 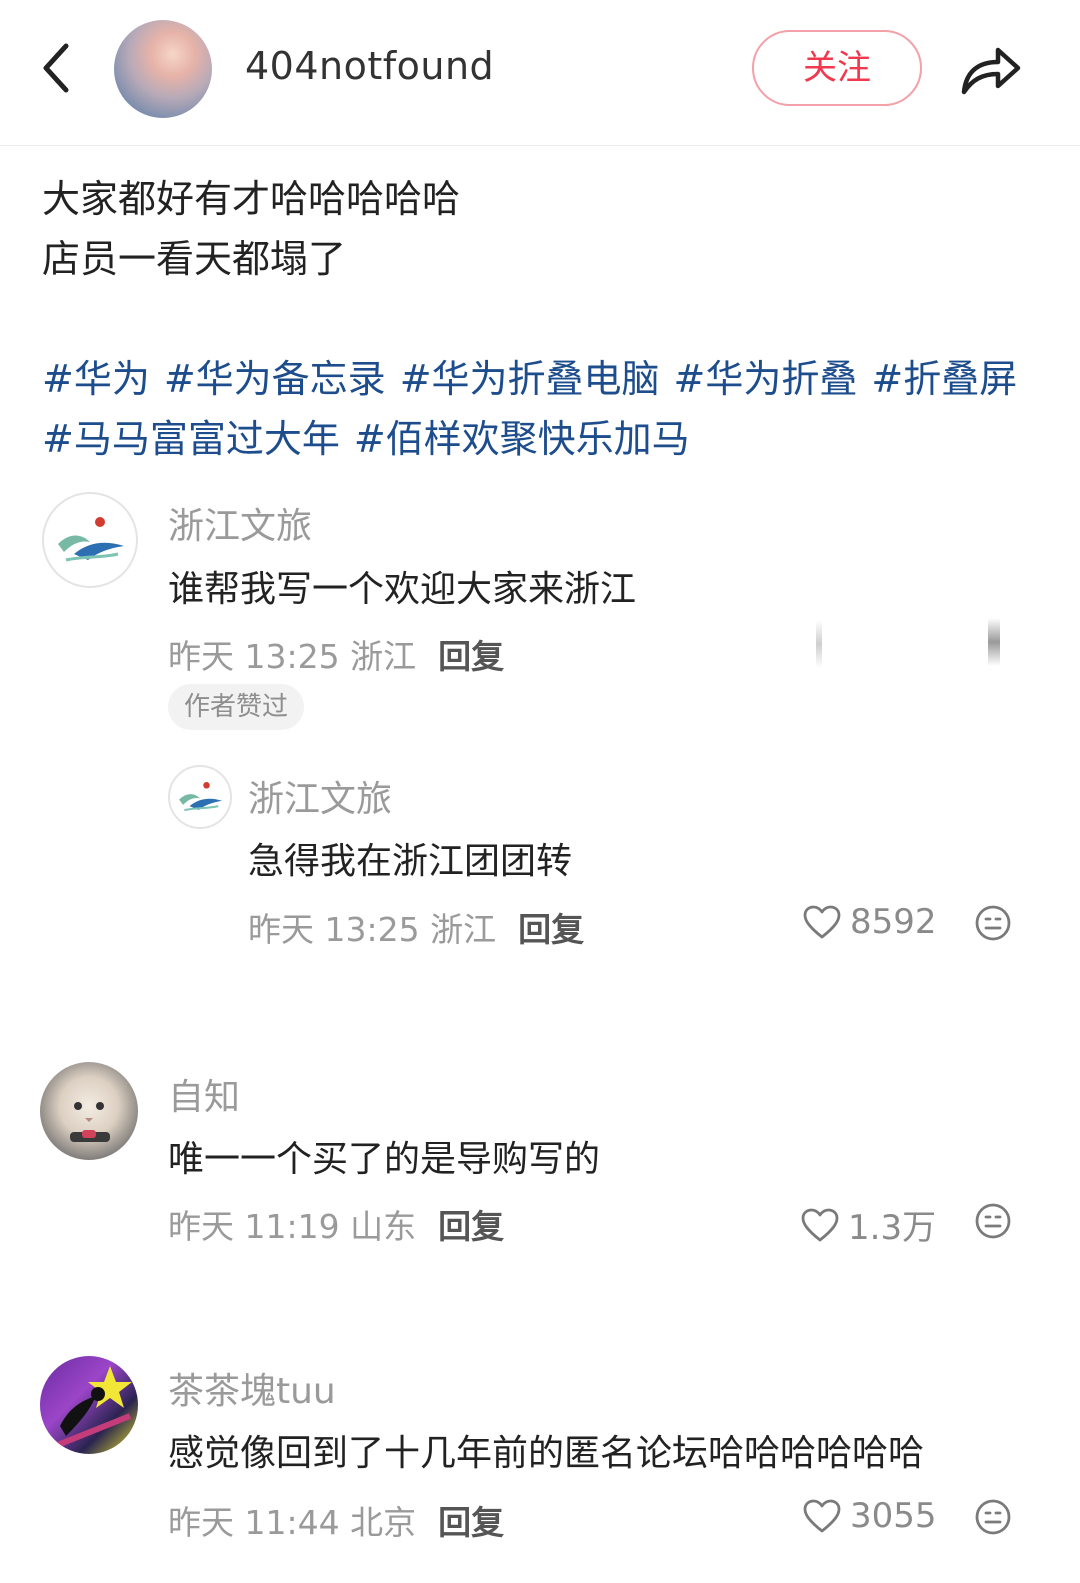 I want to click on hashtag-link: #折叠屏, so click(x=944, y=379).